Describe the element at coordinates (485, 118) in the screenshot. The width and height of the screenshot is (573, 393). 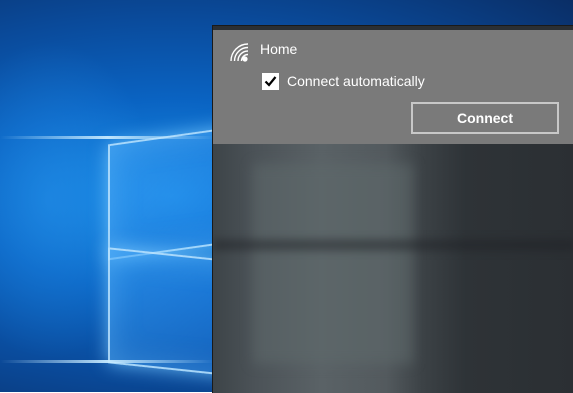
I see `connect-button: Connect` at that location.